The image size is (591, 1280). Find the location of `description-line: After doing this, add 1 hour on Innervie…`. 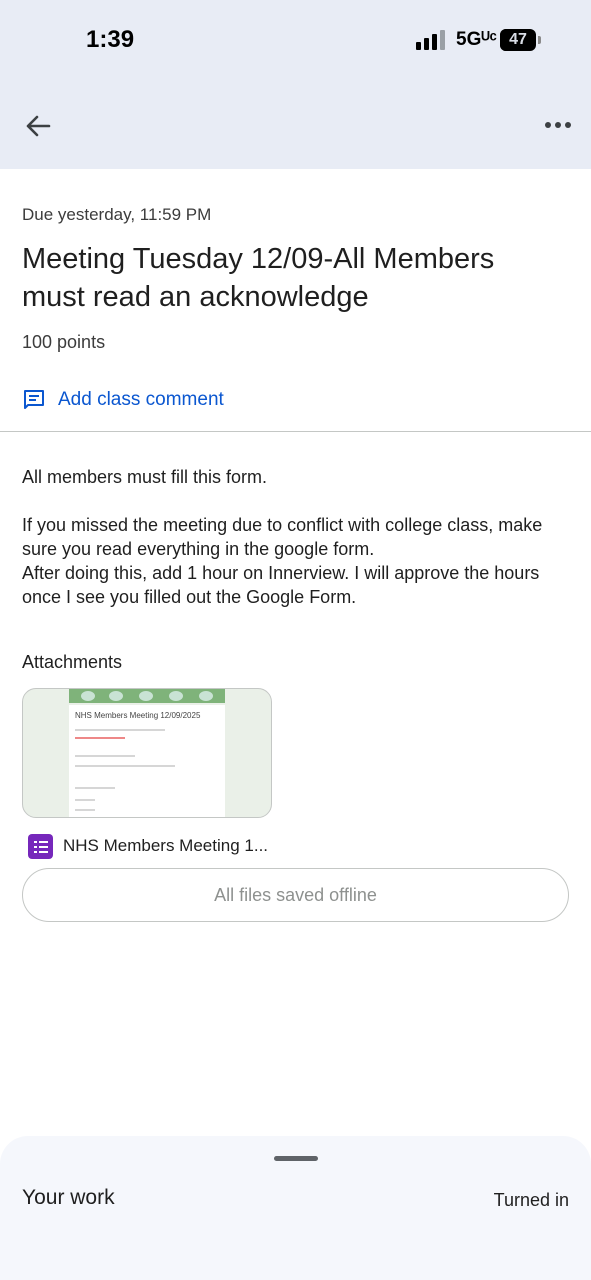

description-line: After doing this, add 1 hour on Innervie… is located at coordinates (281, 585).